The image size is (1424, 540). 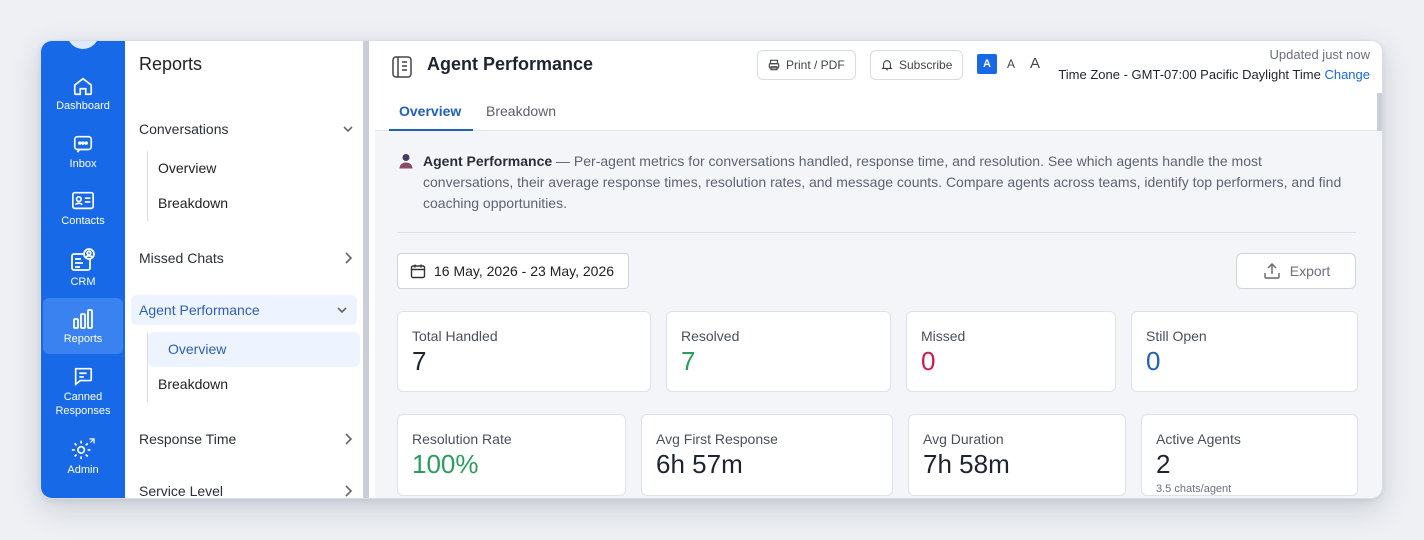 I want to click on sidebar-item-conversations-breakdown: Breakdown, so click(x=257, y=203).